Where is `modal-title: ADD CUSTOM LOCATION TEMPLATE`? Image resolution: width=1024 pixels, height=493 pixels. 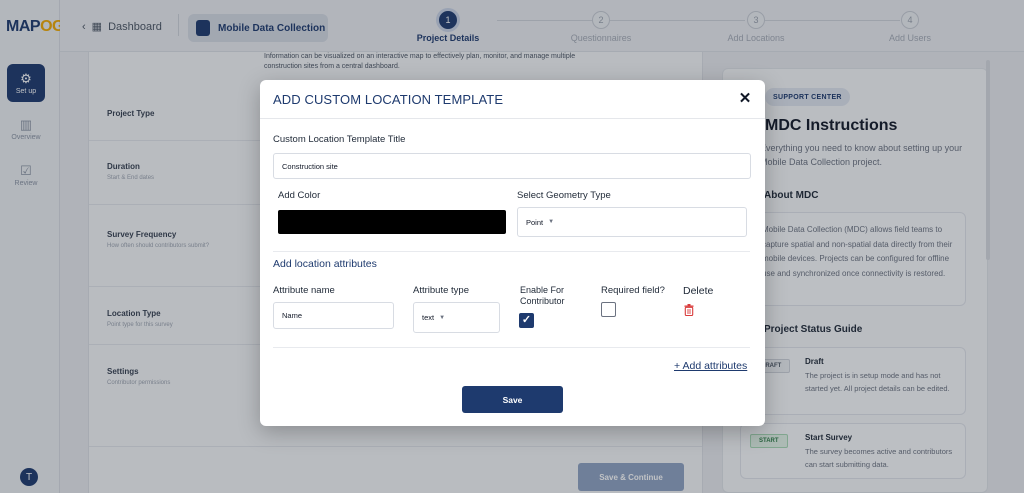
modal-title: ADD CUSTOM LOCATION TEMPLATE is located at coordinates (388, 99).